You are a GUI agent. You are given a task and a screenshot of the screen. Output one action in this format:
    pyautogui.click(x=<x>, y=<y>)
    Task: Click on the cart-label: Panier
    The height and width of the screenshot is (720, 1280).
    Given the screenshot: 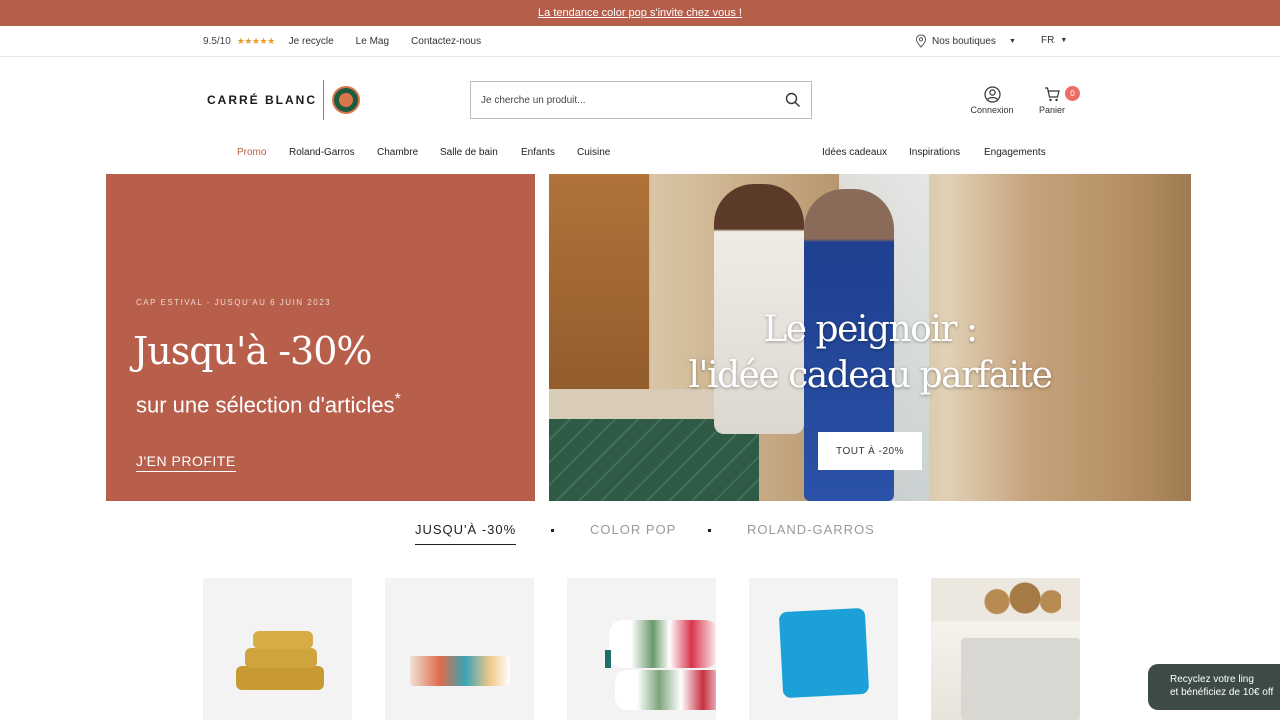 What is the action you would take?
    pyautogui.click(x=1051, y=110)
    